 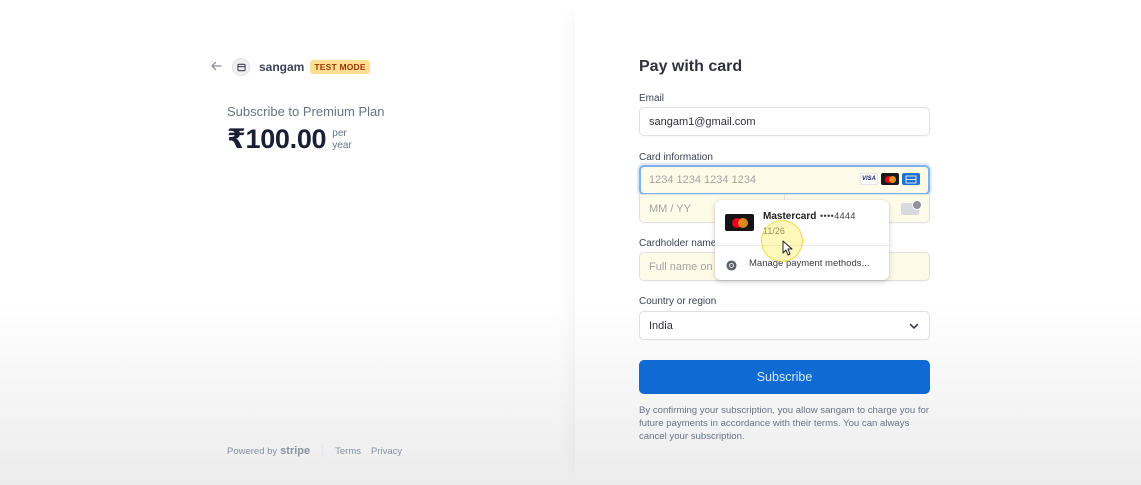 I want to click on merchant-header: sangam TEST MODE, so click(x=290, y=67).